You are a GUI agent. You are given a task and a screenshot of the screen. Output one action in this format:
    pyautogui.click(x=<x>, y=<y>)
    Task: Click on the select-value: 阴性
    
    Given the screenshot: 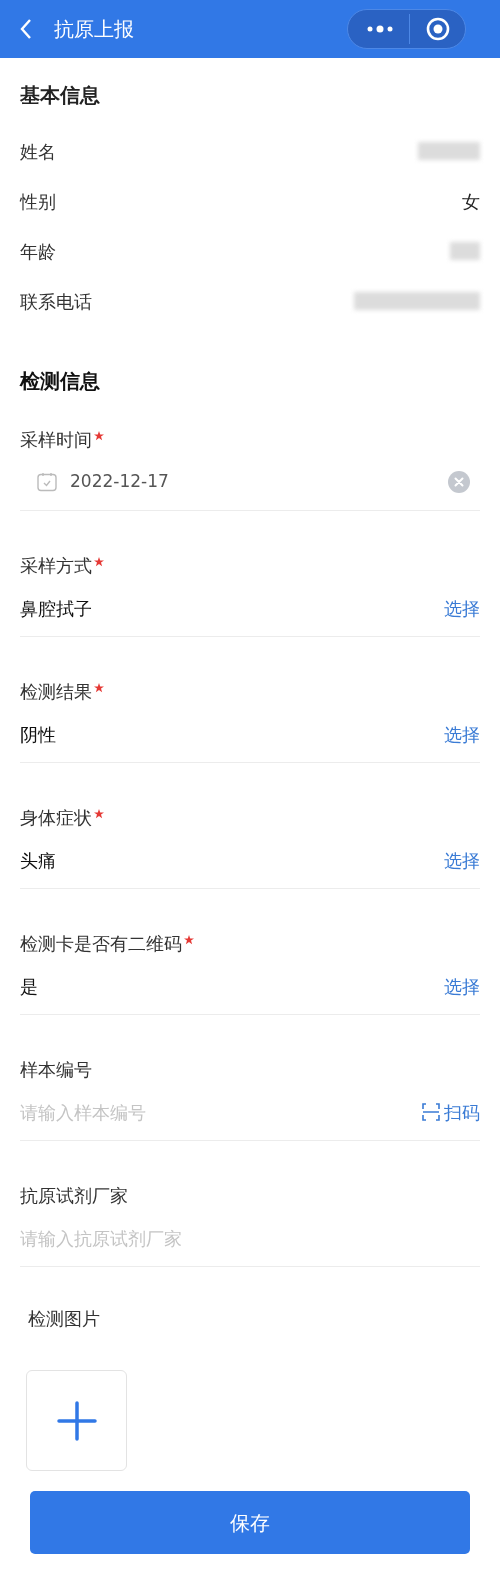 What is the action you would take?
    pyautogui.click(x=38, y=734)
    